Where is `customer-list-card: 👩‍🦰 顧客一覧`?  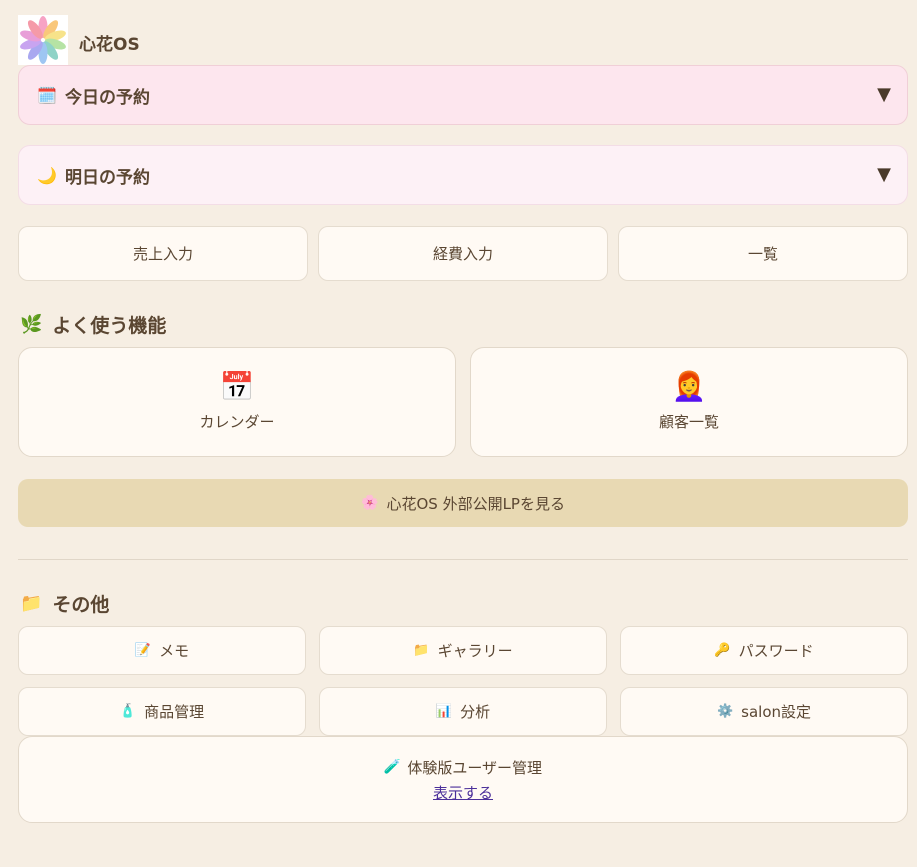 customer-list-card: 👩‍🦰 顧客一覧 is located at coordinates (689, 402).